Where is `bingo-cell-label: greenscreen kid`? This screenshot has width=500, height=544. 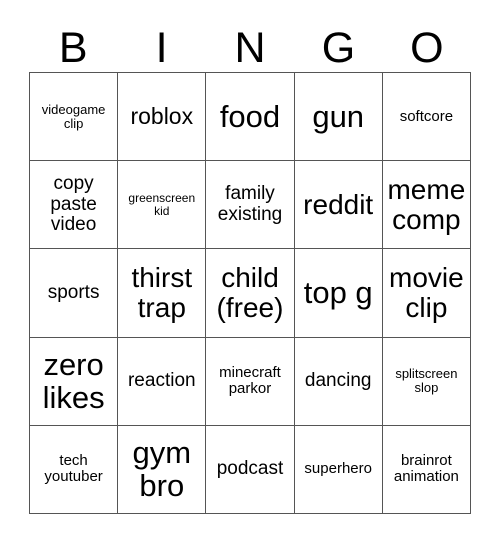 bingo-cell-label: greenscreen kid is located at coordinates (162, 204).